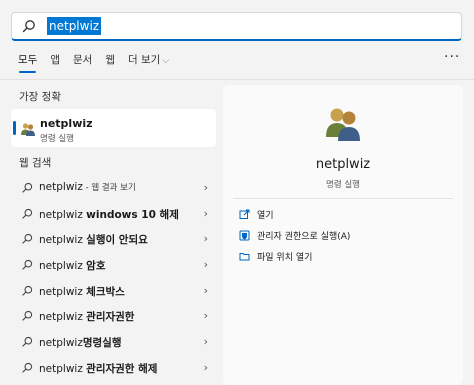  Describe the element at coordinates (14, 128) in the screenshot. I see `selection-indicator` at that location.